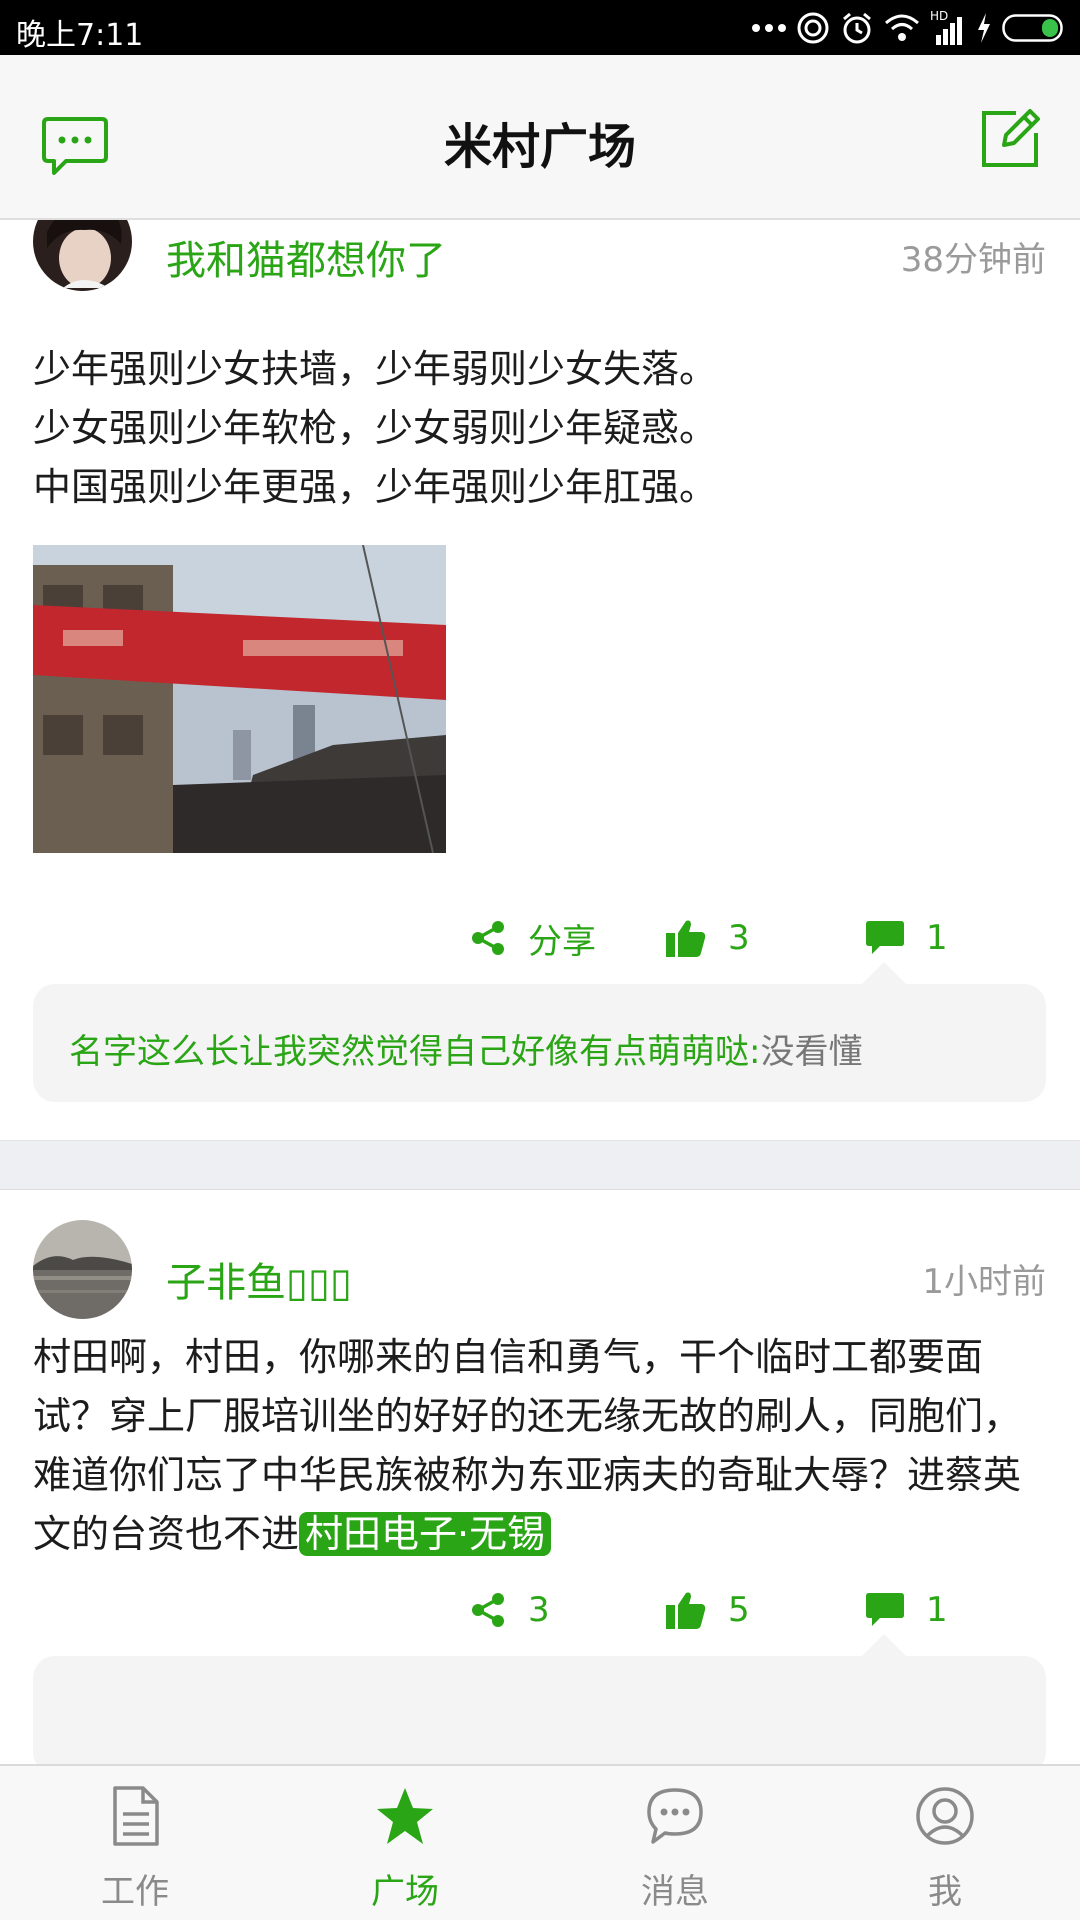  What do you see at coordinates (259, 1279) in the screenshot?
I see `post-username: 子非鱼▯▯▯` at bounding box center [259, 1279].